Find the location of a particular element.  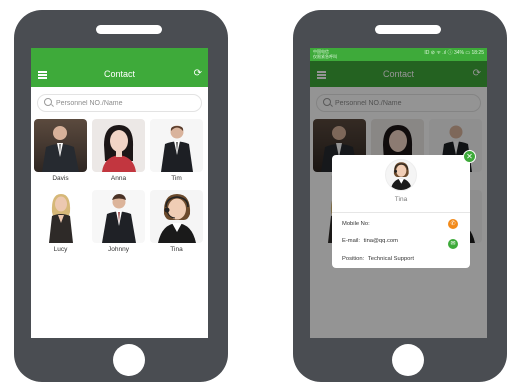

contact-tile-tim: Tim is located at coordinates (176, 150).